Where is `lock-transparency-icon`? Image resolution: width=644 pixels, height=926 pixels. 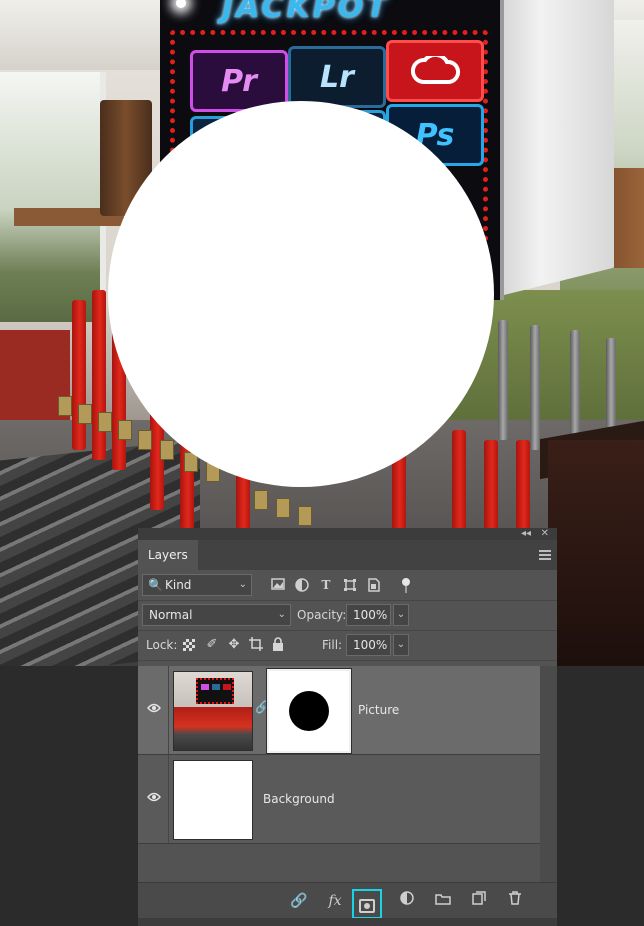 lock-transparency-icon is located at coordinates (189, 645).